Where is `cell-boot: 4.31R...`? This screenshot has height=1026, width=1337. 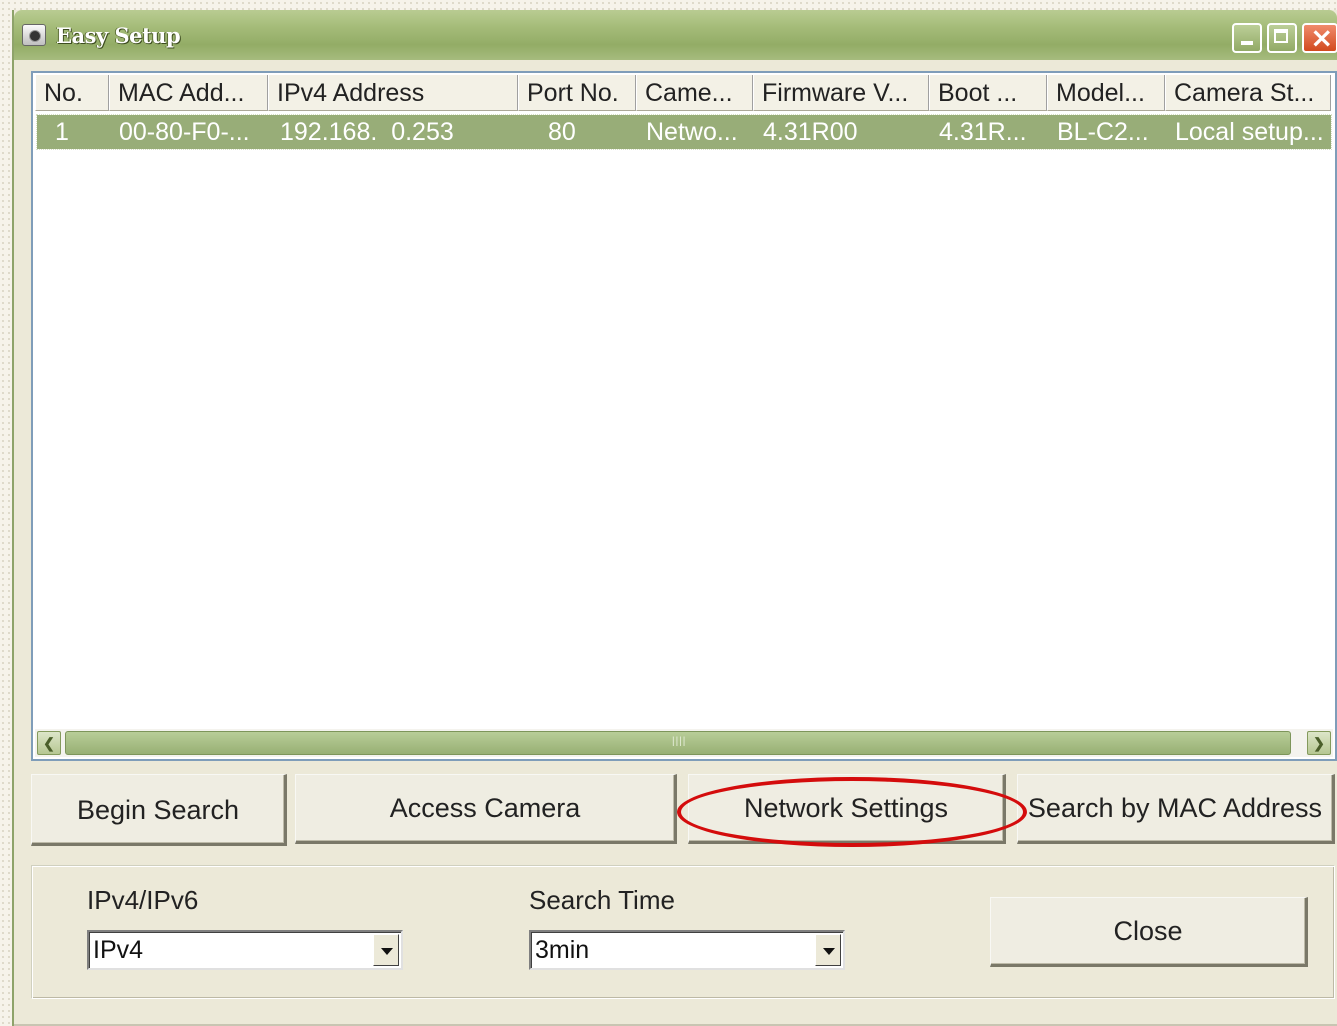 cell-boot: 4.31R... is located at coordinates (983, 132).